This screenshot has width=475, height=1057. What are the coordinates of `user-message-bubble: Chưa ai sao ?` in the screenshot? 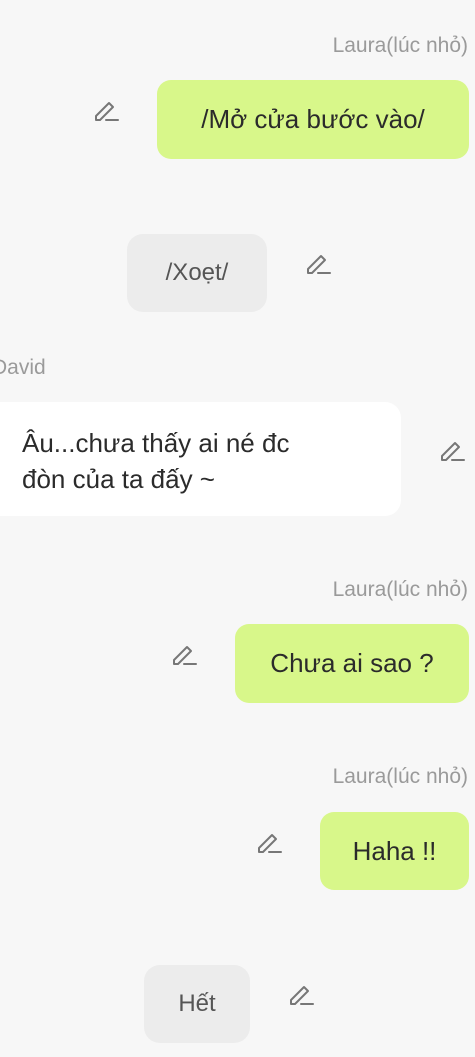 It's located at (352, 663).